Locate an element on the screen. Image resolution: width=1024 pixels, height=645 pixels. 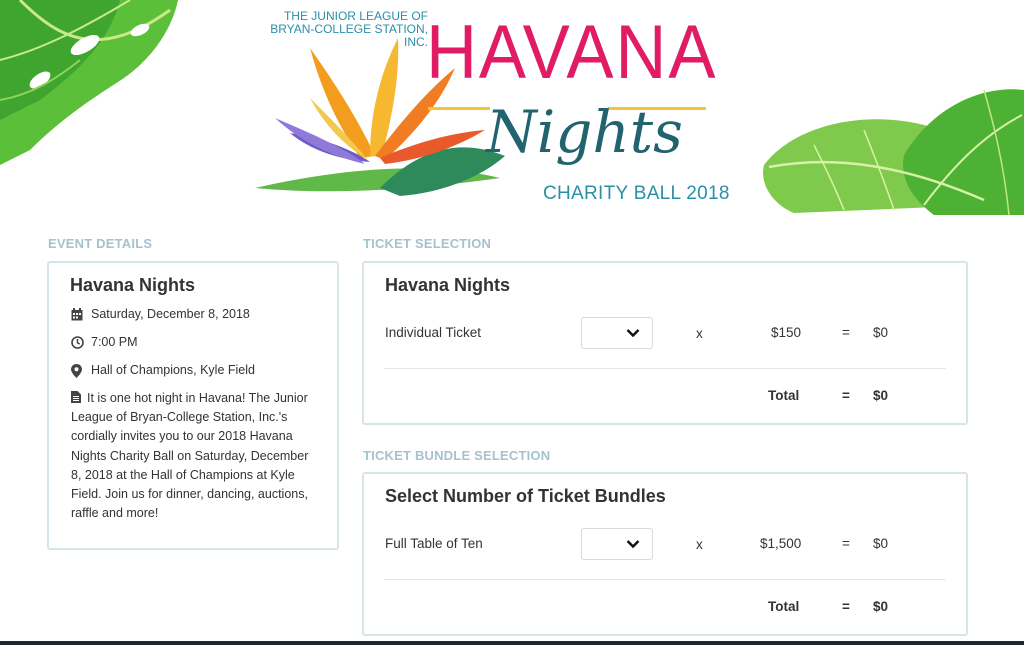
bundle-selection-section-label: TICKET BUNDLE SELECTION is located at coordinates (457, 455).